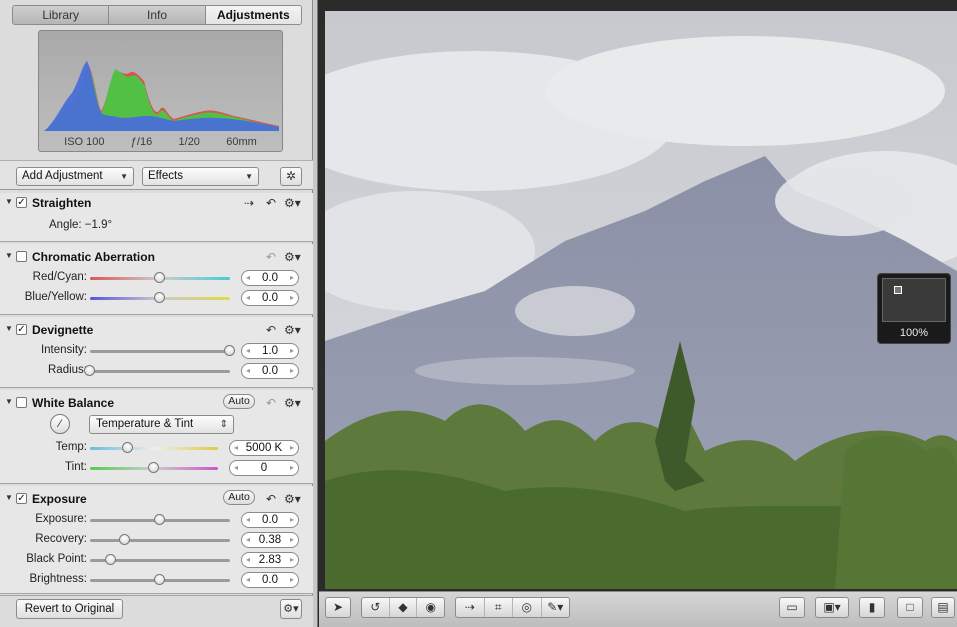 This screenshot has width=957, height=627. What do you see at coordinates (21, 256) in the screenshot?
I see `chromatic-checkbox` at bounding box center [21, 256].